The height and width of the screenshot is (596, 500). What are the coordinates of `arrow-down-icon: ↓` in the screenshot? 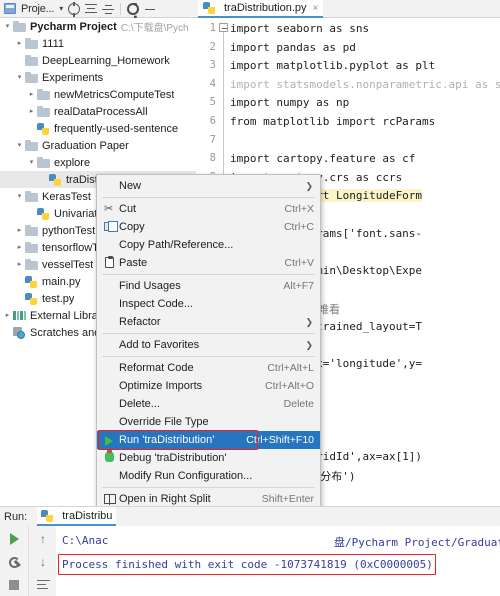 It's located at (43, 561).